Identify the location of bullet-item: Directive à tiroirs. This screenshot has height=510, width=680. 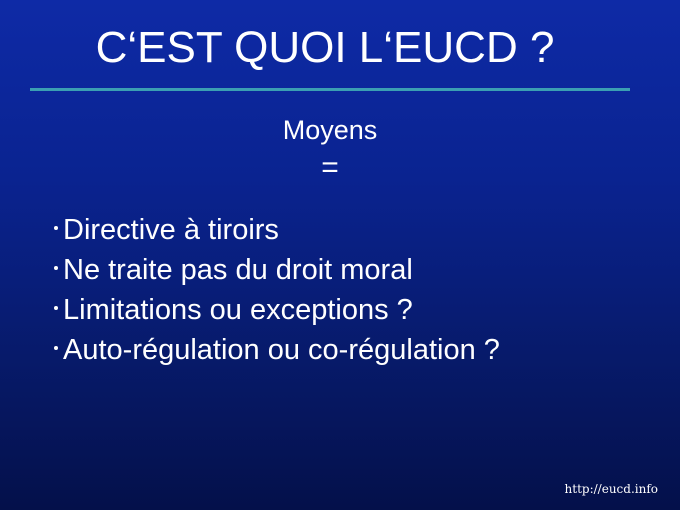
(277, 230).